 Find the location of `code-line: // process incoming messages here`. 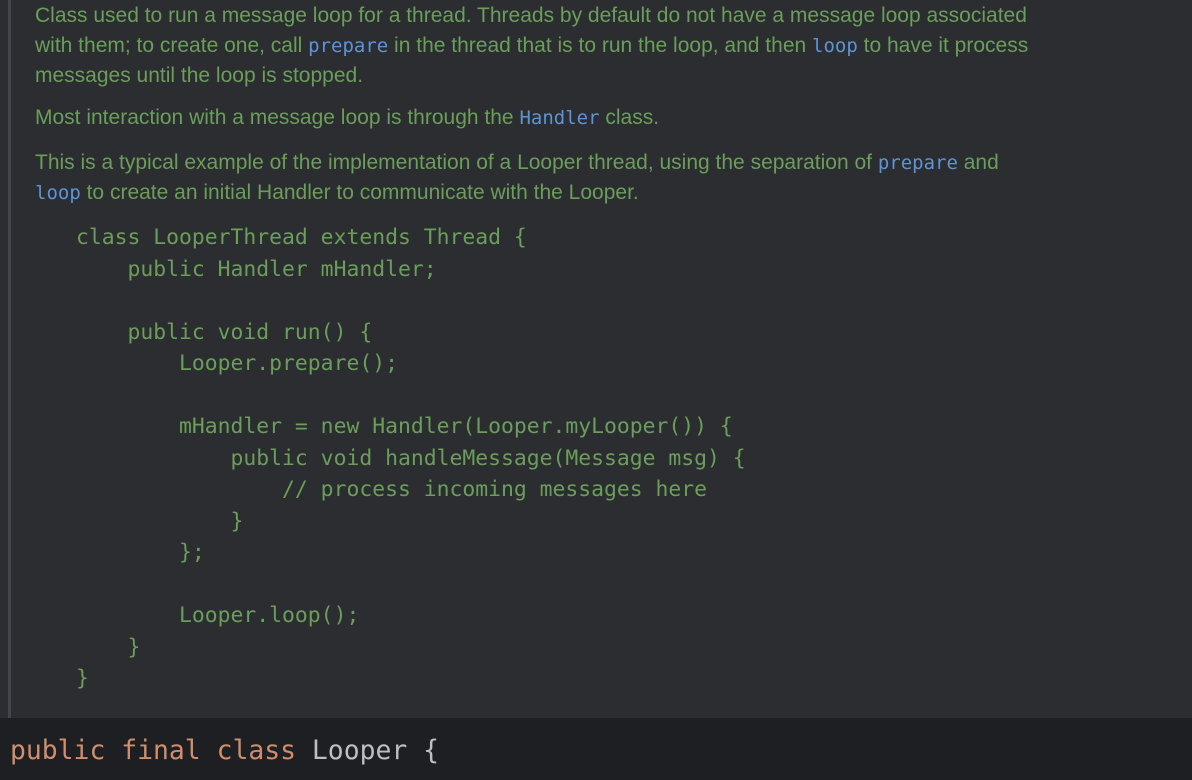

code-line: // process incoming messages here is located at coordinates (392, 489).